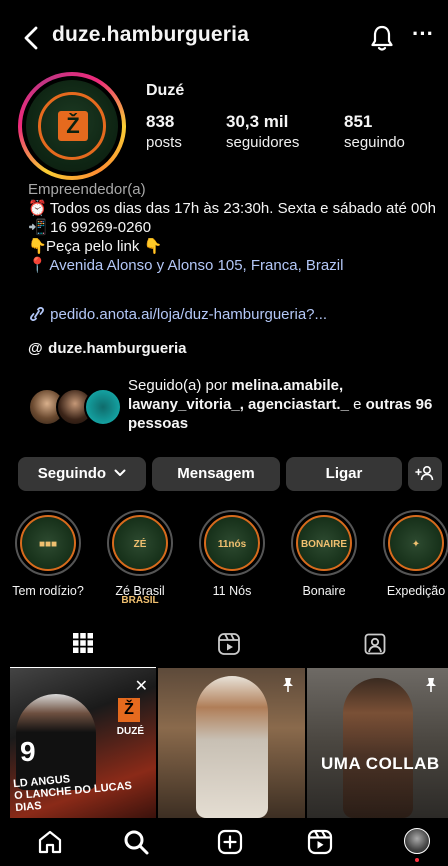 The width and height of the screenshot is (448, 866). What do you see at coordinates (37, 314) in the screenshot?
I see `link-icon` at bounding box center [37, 314].